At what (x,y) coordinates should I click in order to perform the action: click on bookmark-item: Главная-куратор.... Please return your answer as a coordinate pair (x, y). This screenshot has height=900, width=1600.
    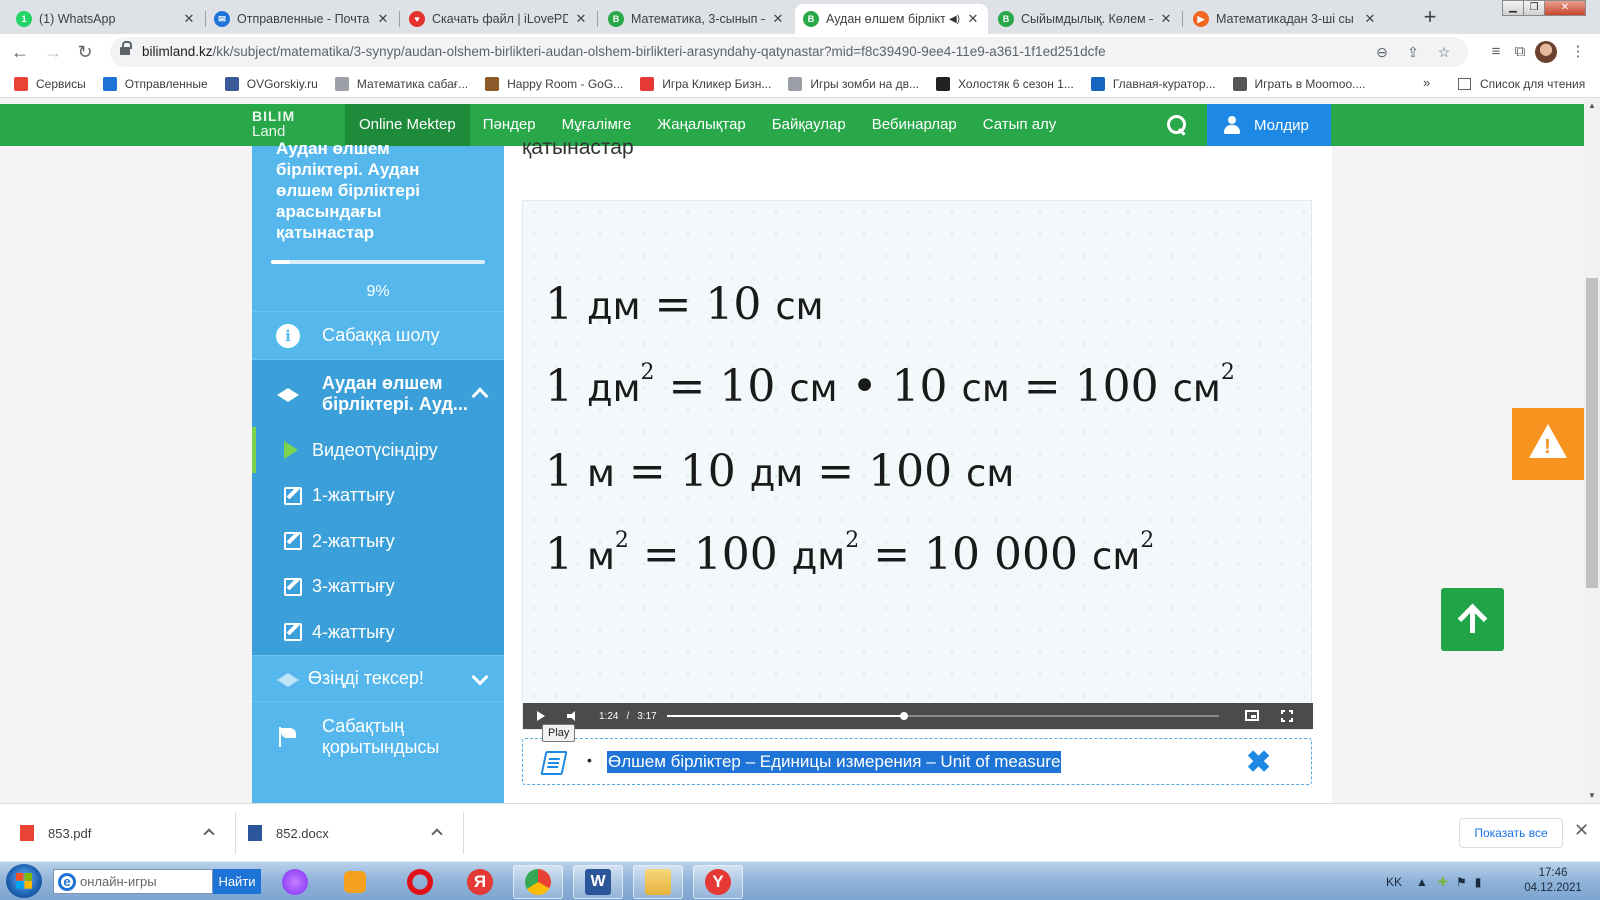
    Looking at the image, I should click on (1153, 83).